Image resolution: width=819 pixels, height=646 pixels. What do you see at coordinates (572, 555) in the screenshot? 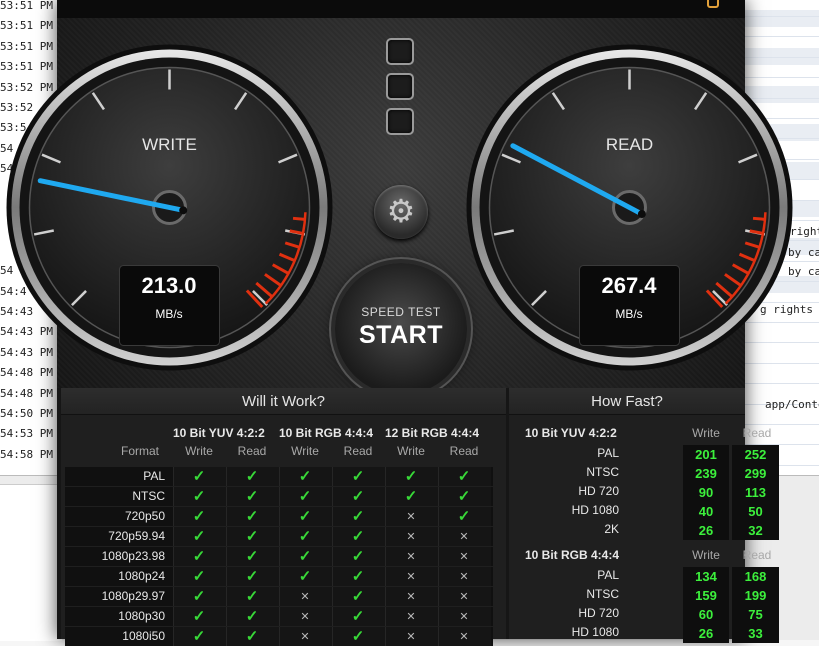
I see `speed-section-header: 10 Bit RGB 4:4:4` at bounding box center [572, 555].